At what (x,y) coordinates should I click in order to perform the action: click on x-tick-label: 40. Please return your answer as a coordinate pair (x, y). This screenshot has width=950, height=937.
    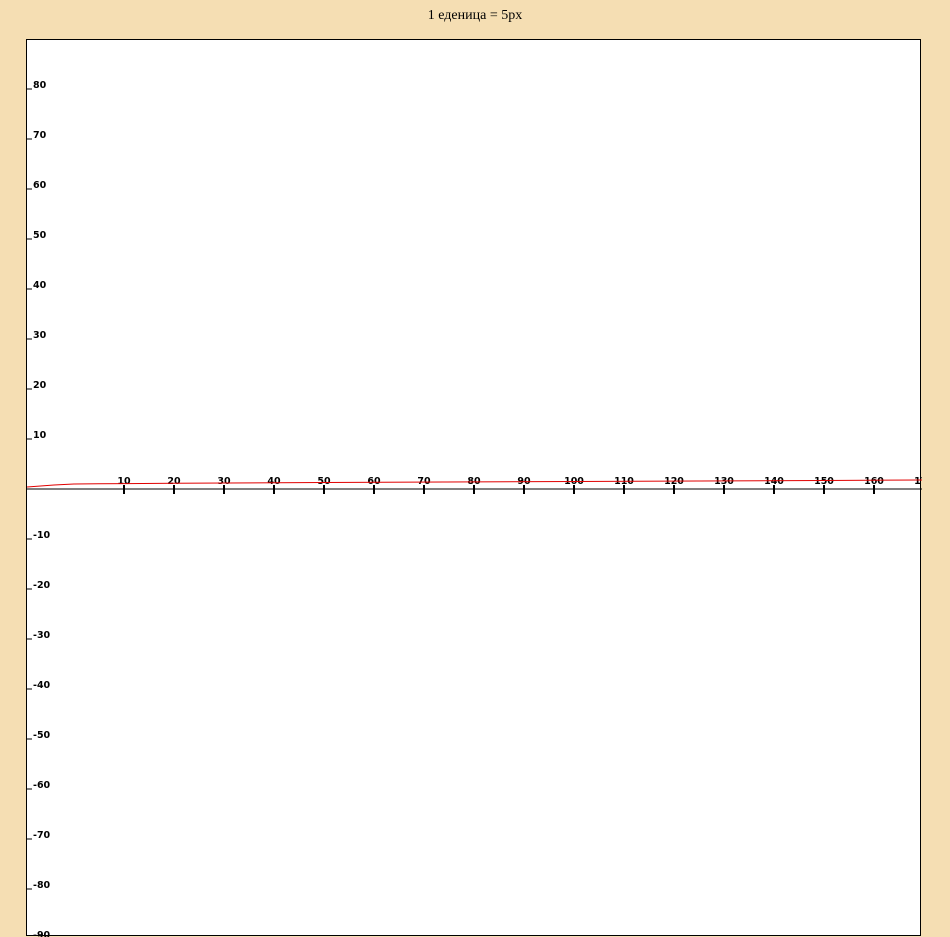
    Looking at the image, I should click on (274, 481).